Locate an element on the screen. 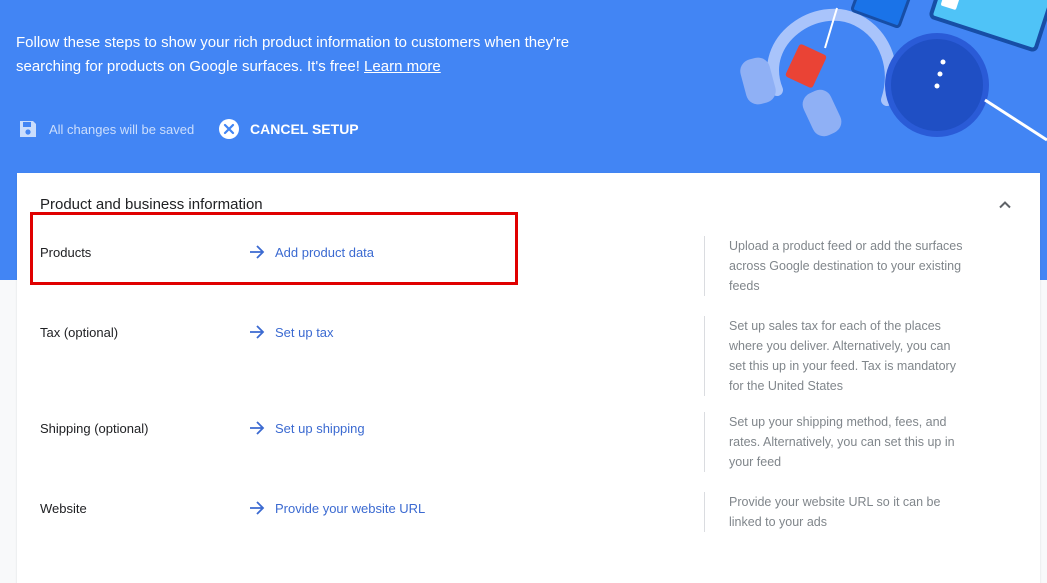 This screenshot has height=583, width=1047. row-link-label: Set up tax is located at coordinates (304, 332).